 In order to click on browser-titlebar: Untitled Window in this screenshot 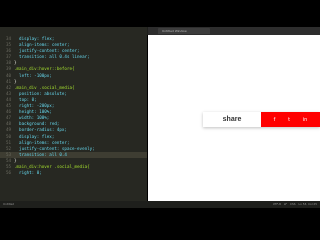, I will do `click(234, 31)`.